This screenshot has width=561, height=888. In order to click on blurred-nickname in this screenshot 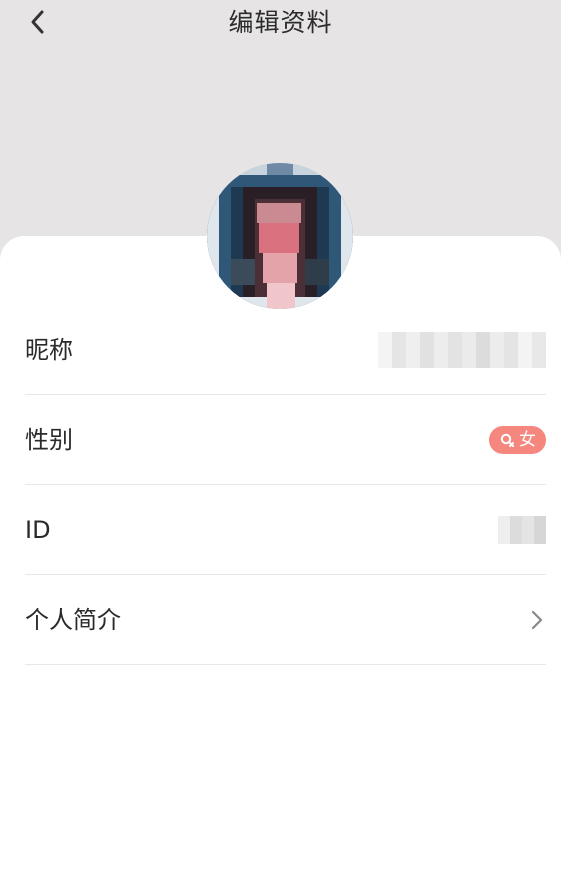, I will do `click(462, 350)`.